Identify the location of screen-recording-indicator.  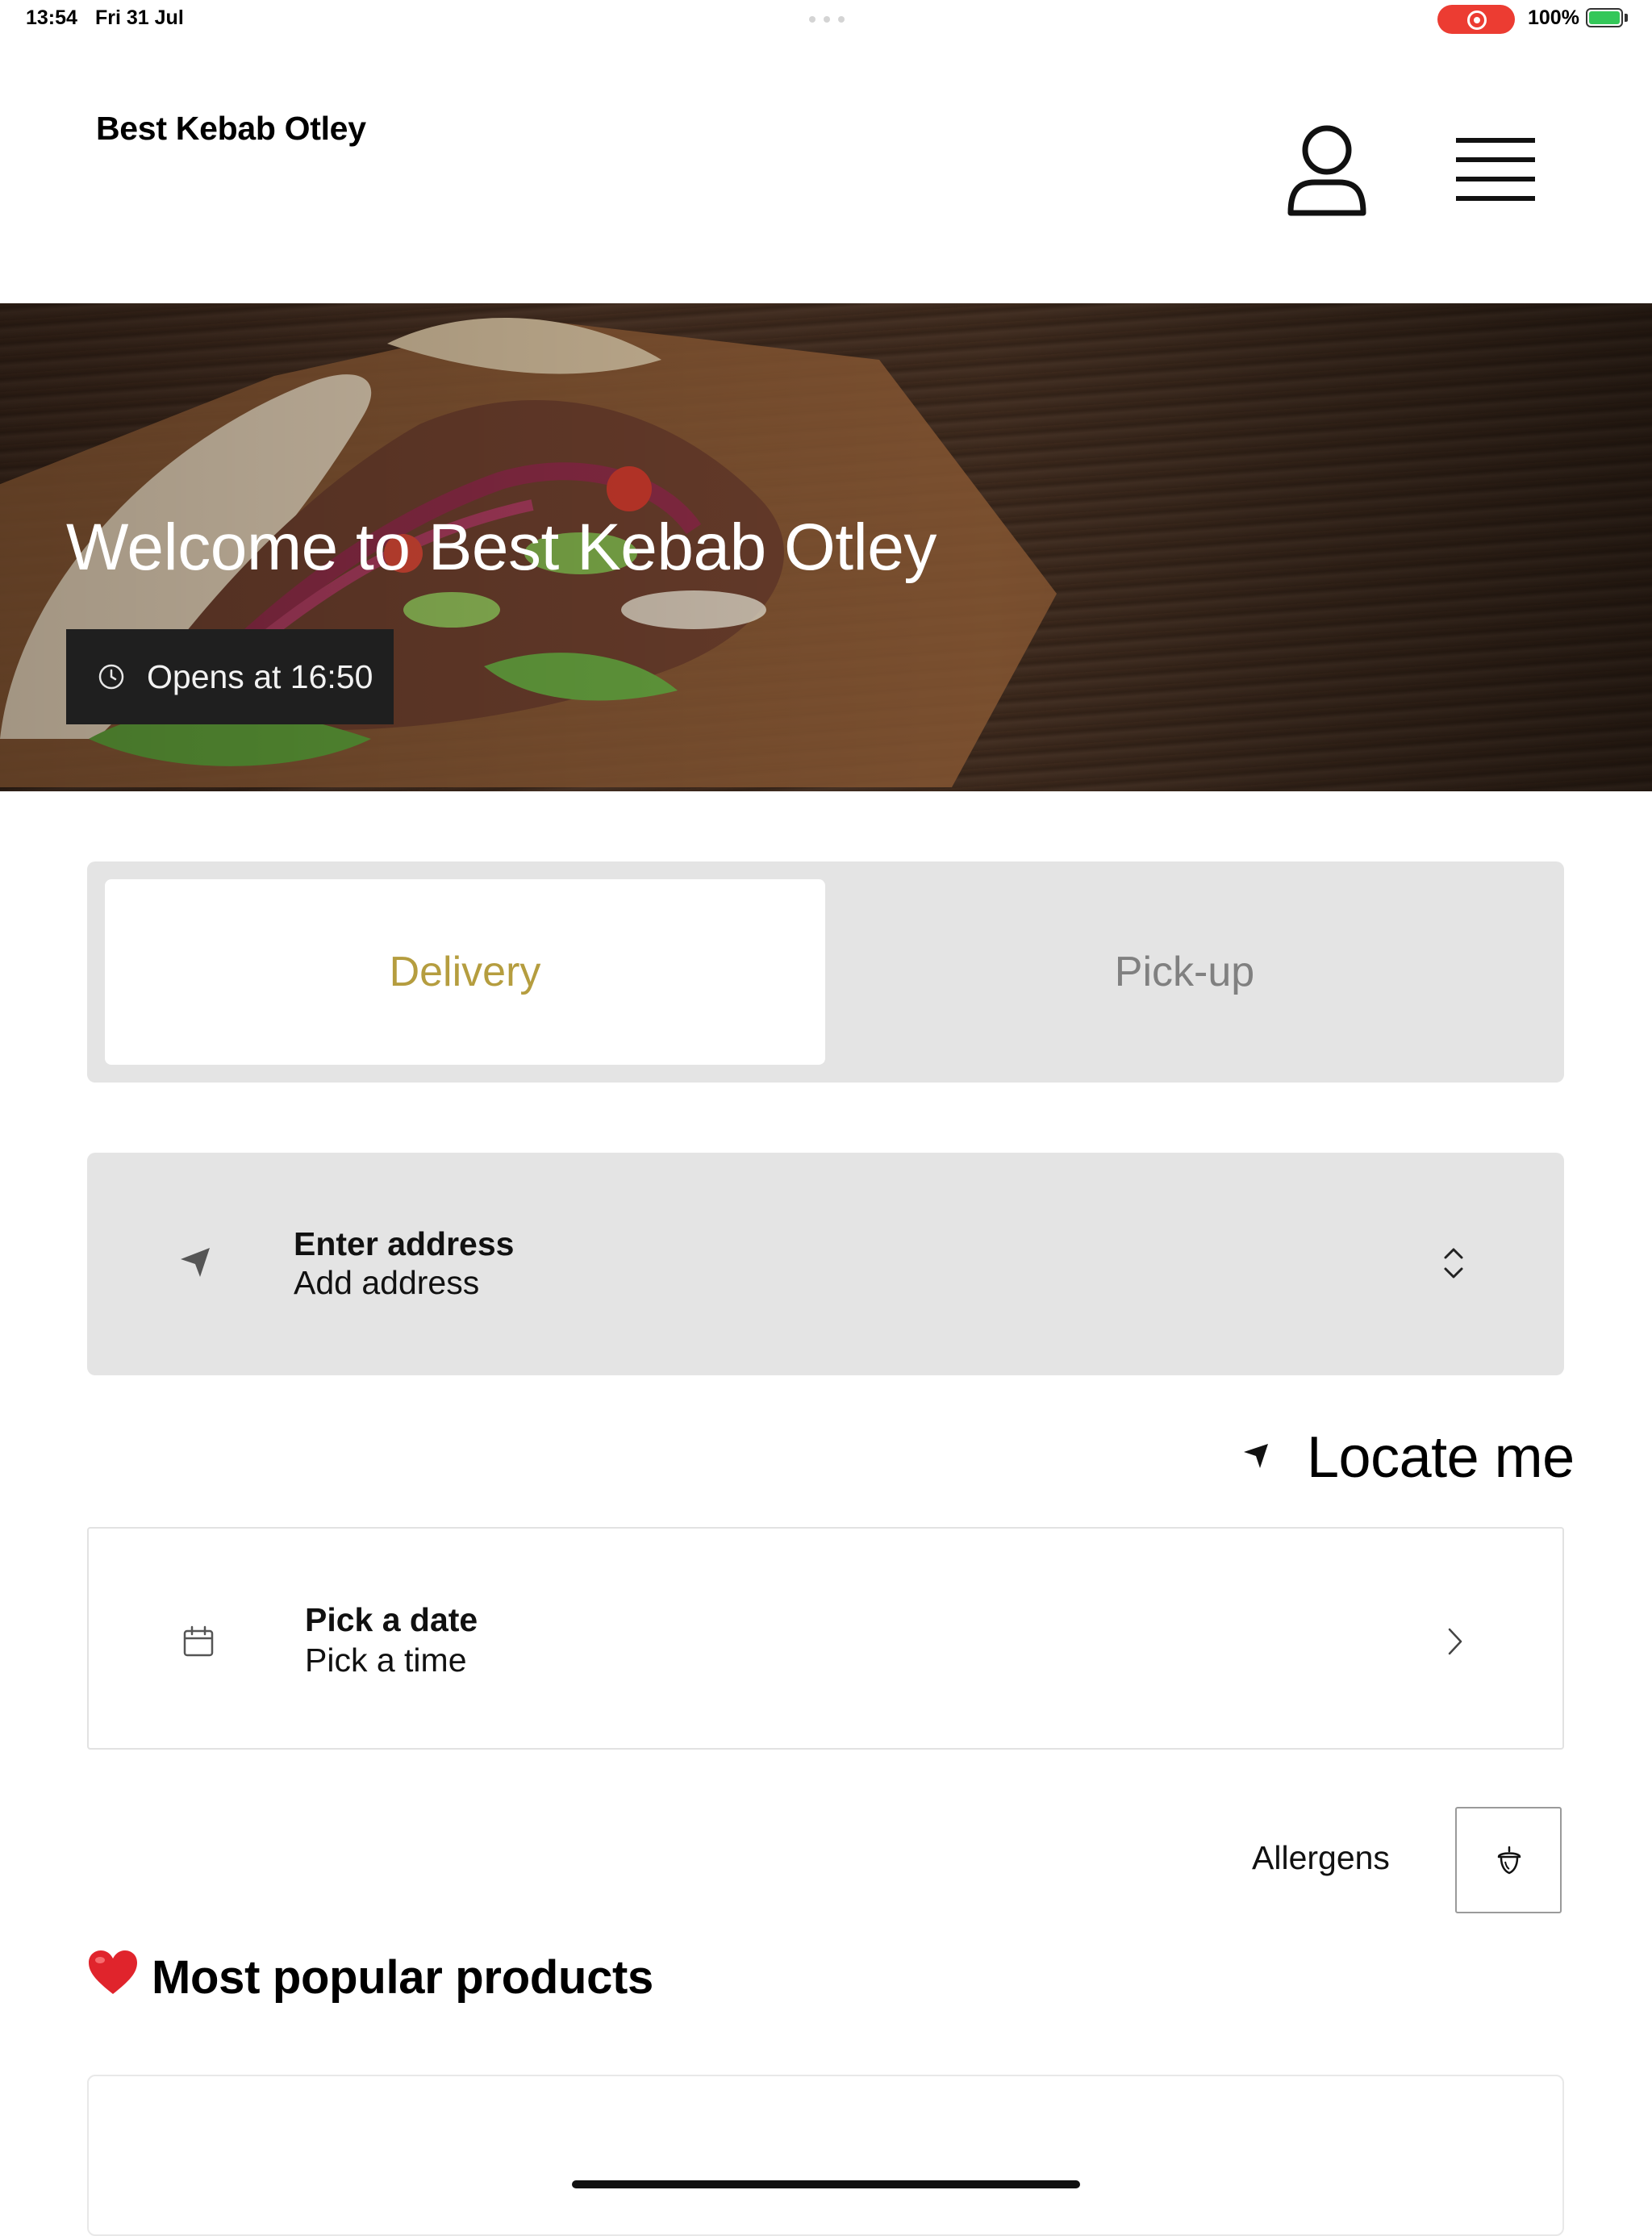
(1476, 19).